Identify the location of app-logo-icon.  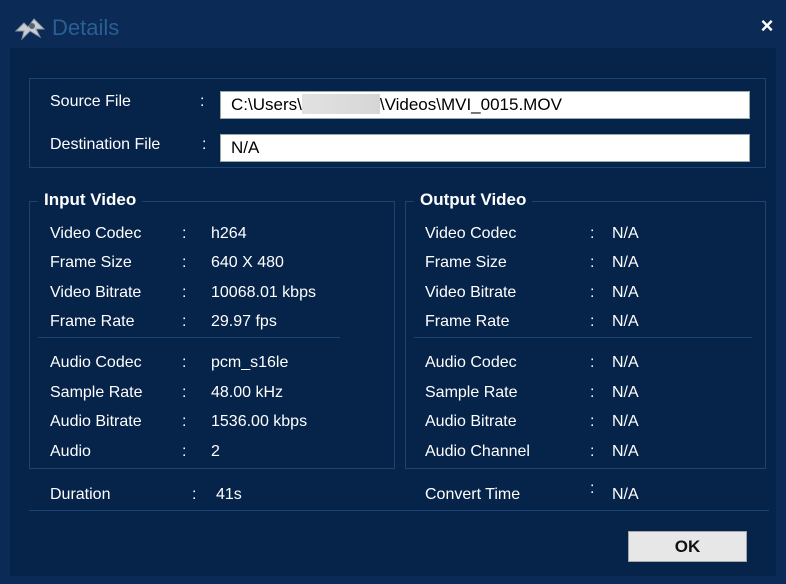
(30, 29).